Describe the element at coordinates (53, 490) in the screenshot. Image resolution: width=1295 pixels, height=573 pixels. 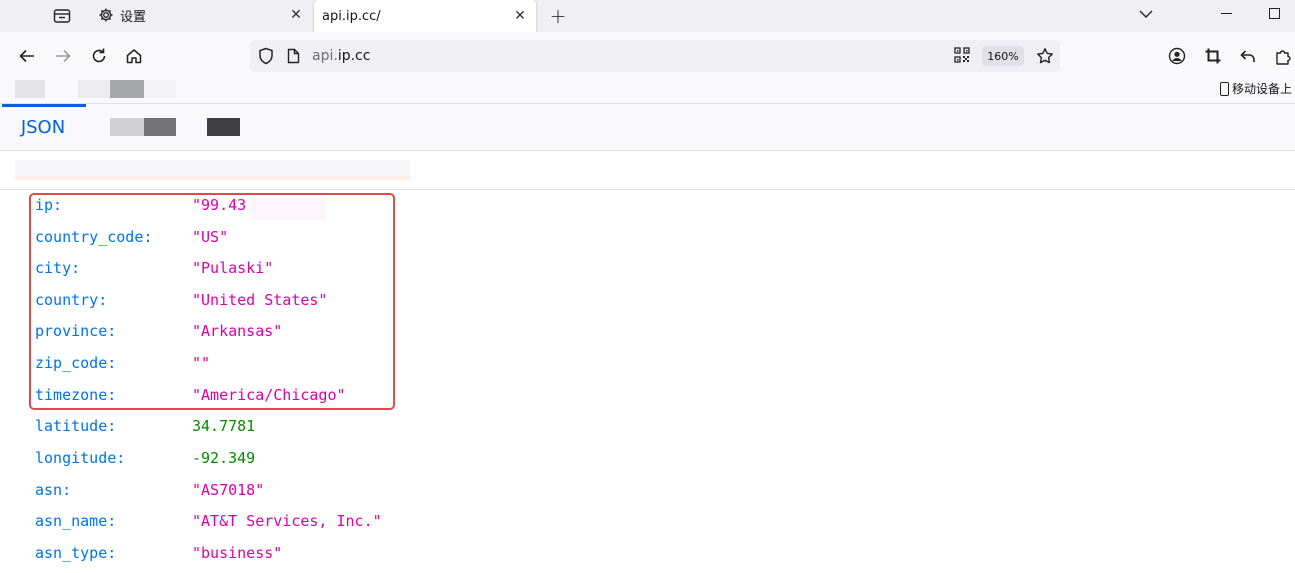
I see `json-key: asn:` at that location.